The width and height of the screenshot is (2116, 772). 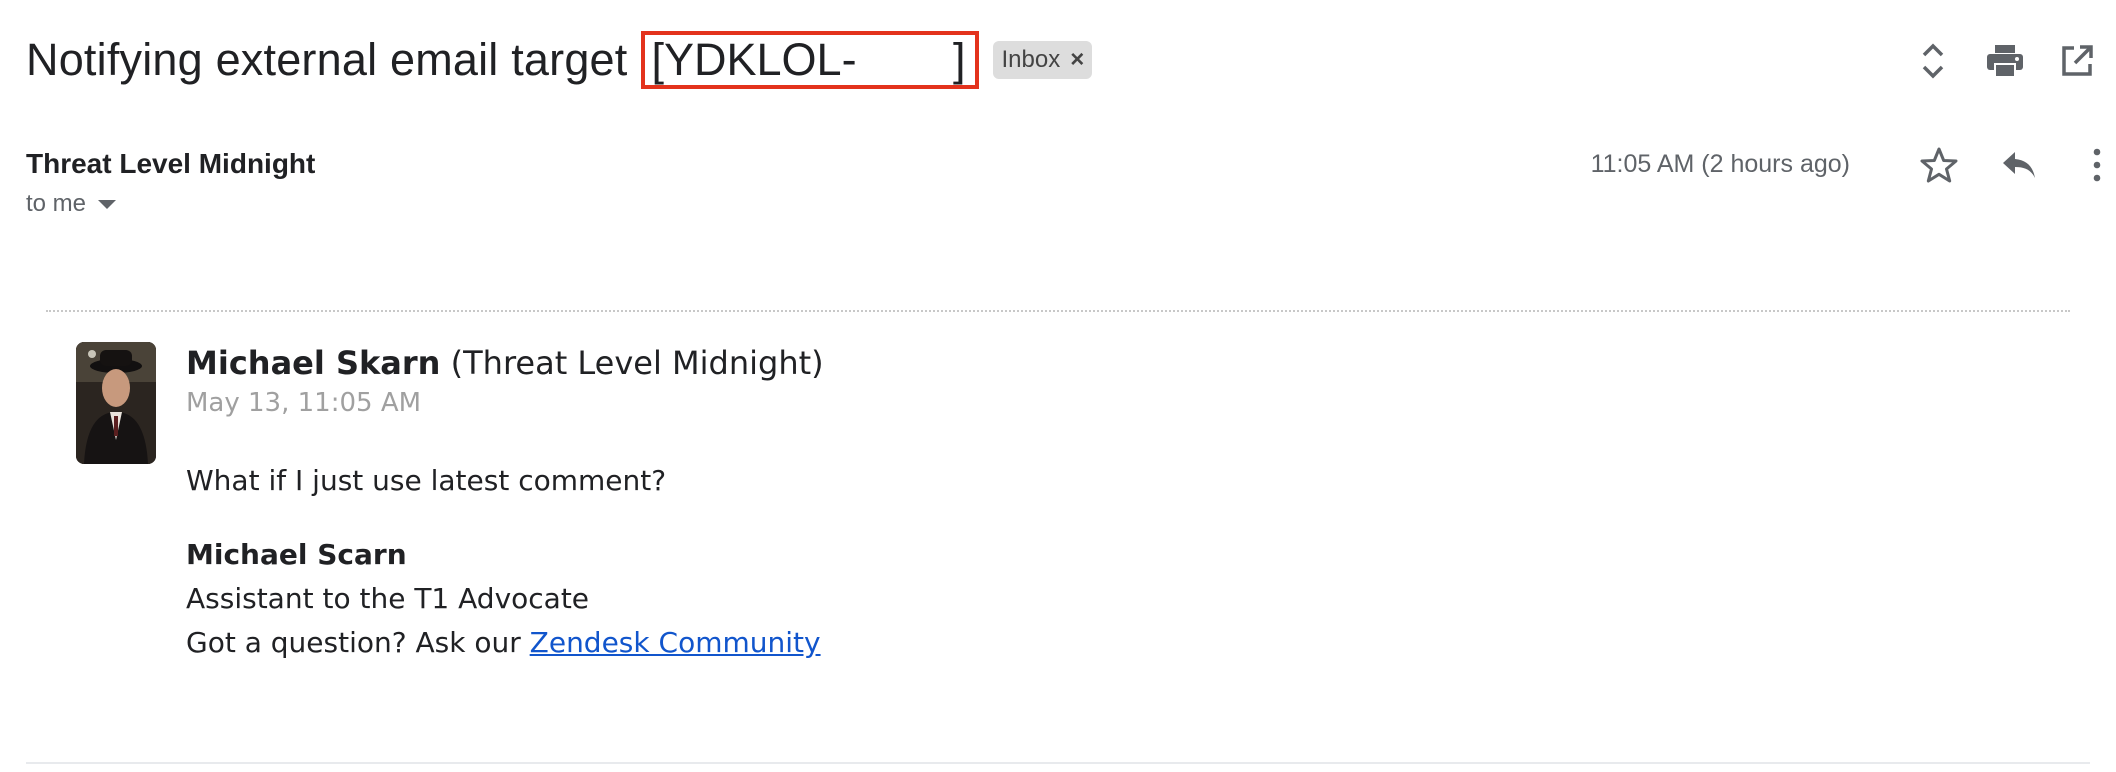 I want to click on chevron-down-icon, so click(x=107, y=204).